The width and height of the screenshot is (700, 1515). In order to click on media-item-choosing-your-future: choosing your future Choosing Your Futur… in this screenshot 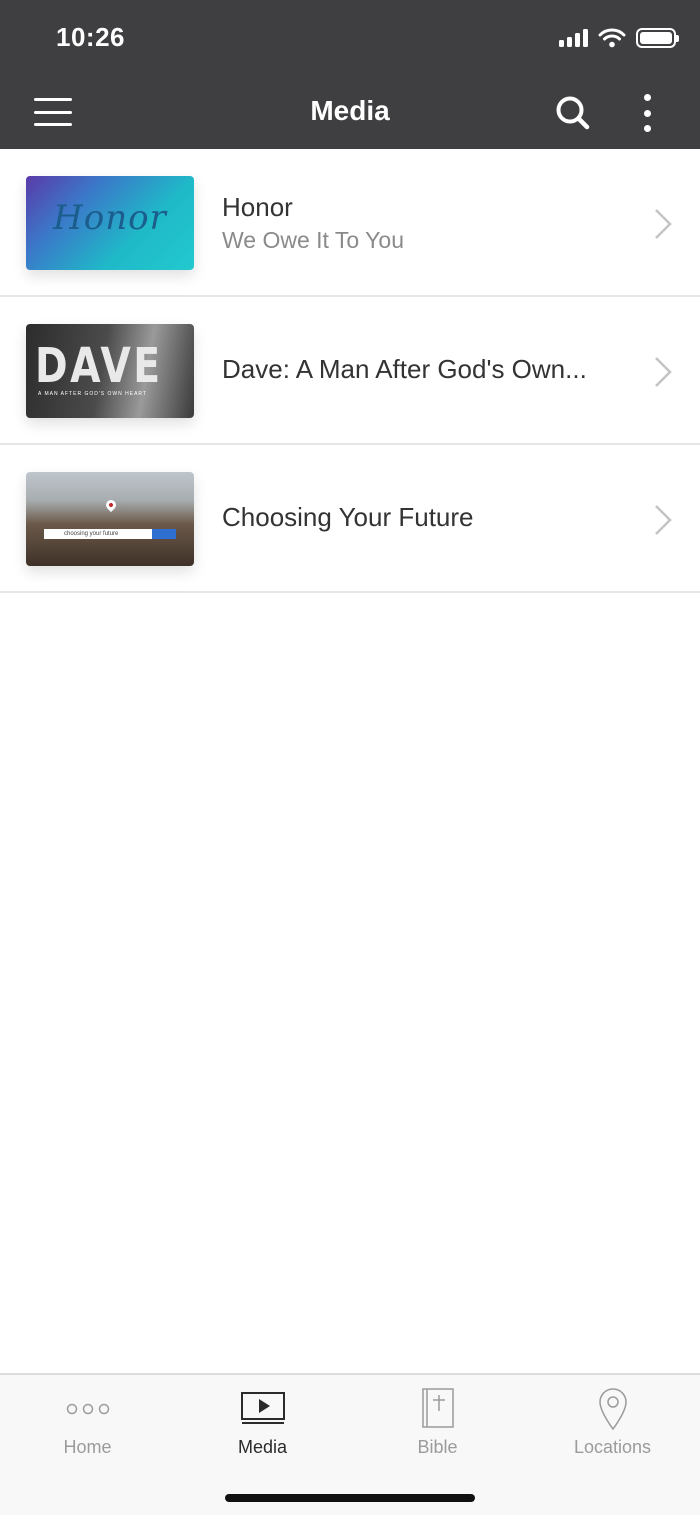, I will do `click(350, 519)`.